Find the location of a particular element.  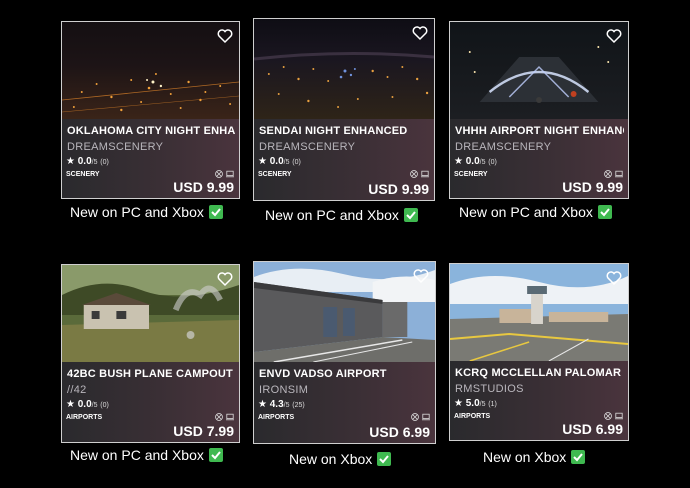

rating-count: (25) is located at coordinates (298, 405).